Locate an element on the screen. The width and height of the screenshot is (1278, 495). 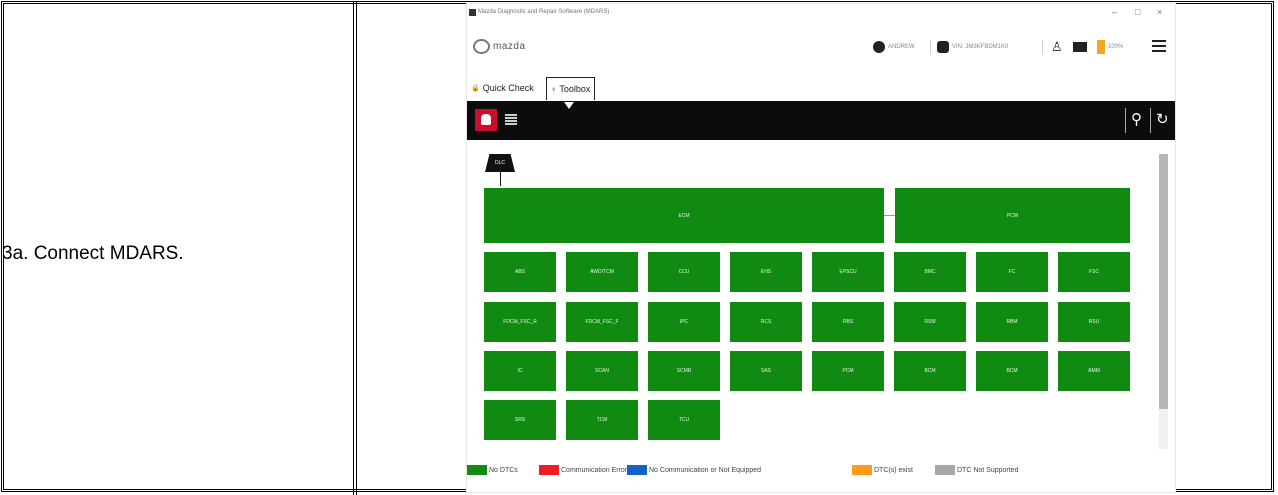
user-icon is located at coordinates (879, 47).